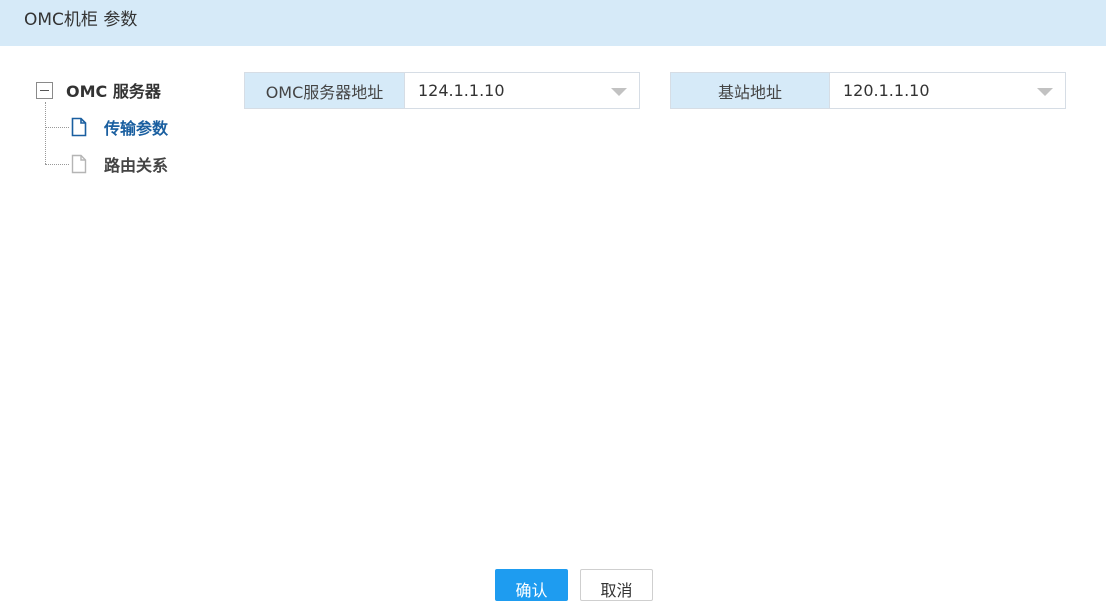 Image resolution: width=1106 pixels, height=601 pixels. What do you see at coordinates (461, 90) in the screenshot?
I see `omc-server-address-value: 124.1.1.10` at bounding box center [461, 90].